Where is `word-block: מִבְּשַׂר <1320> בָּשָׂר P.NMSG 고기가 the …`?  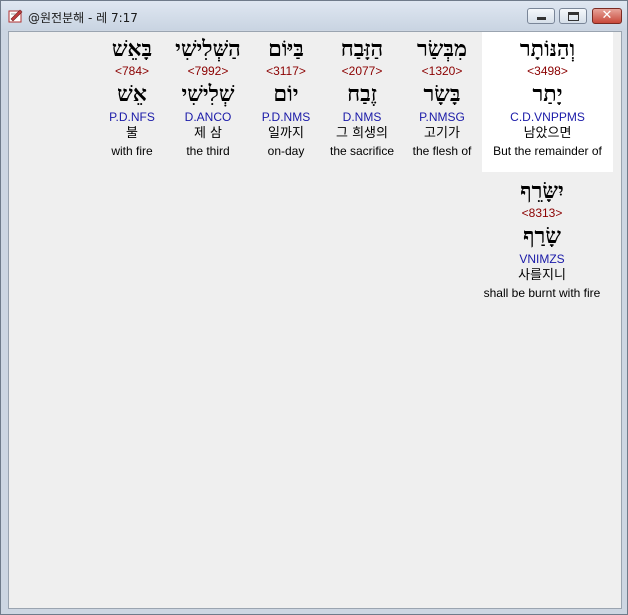
word-block: מִבְּשַׂר <1320> בָּשָׂר P.NMSG 고기가 the … is located at coordinates (442, 97).